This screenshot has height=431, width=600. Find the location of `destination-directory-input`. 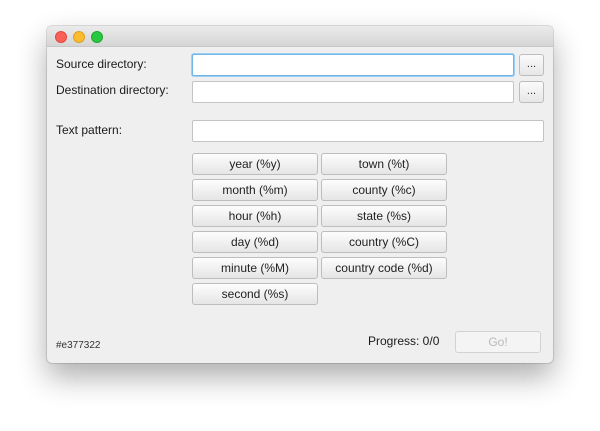

destination-directory-input is located at coordinates (353, 92).